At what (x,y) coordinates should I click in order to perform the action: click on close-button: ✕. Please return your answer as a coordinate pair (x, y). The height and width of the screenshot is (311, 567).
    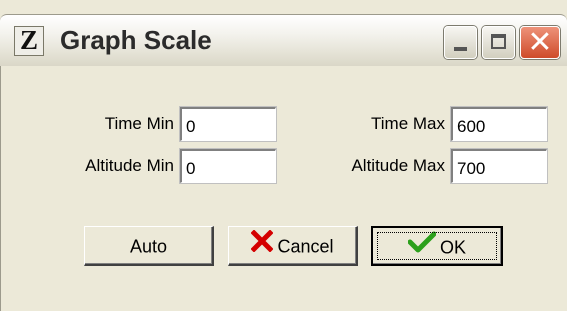
    Looking at the image, I should click on (540, 42).